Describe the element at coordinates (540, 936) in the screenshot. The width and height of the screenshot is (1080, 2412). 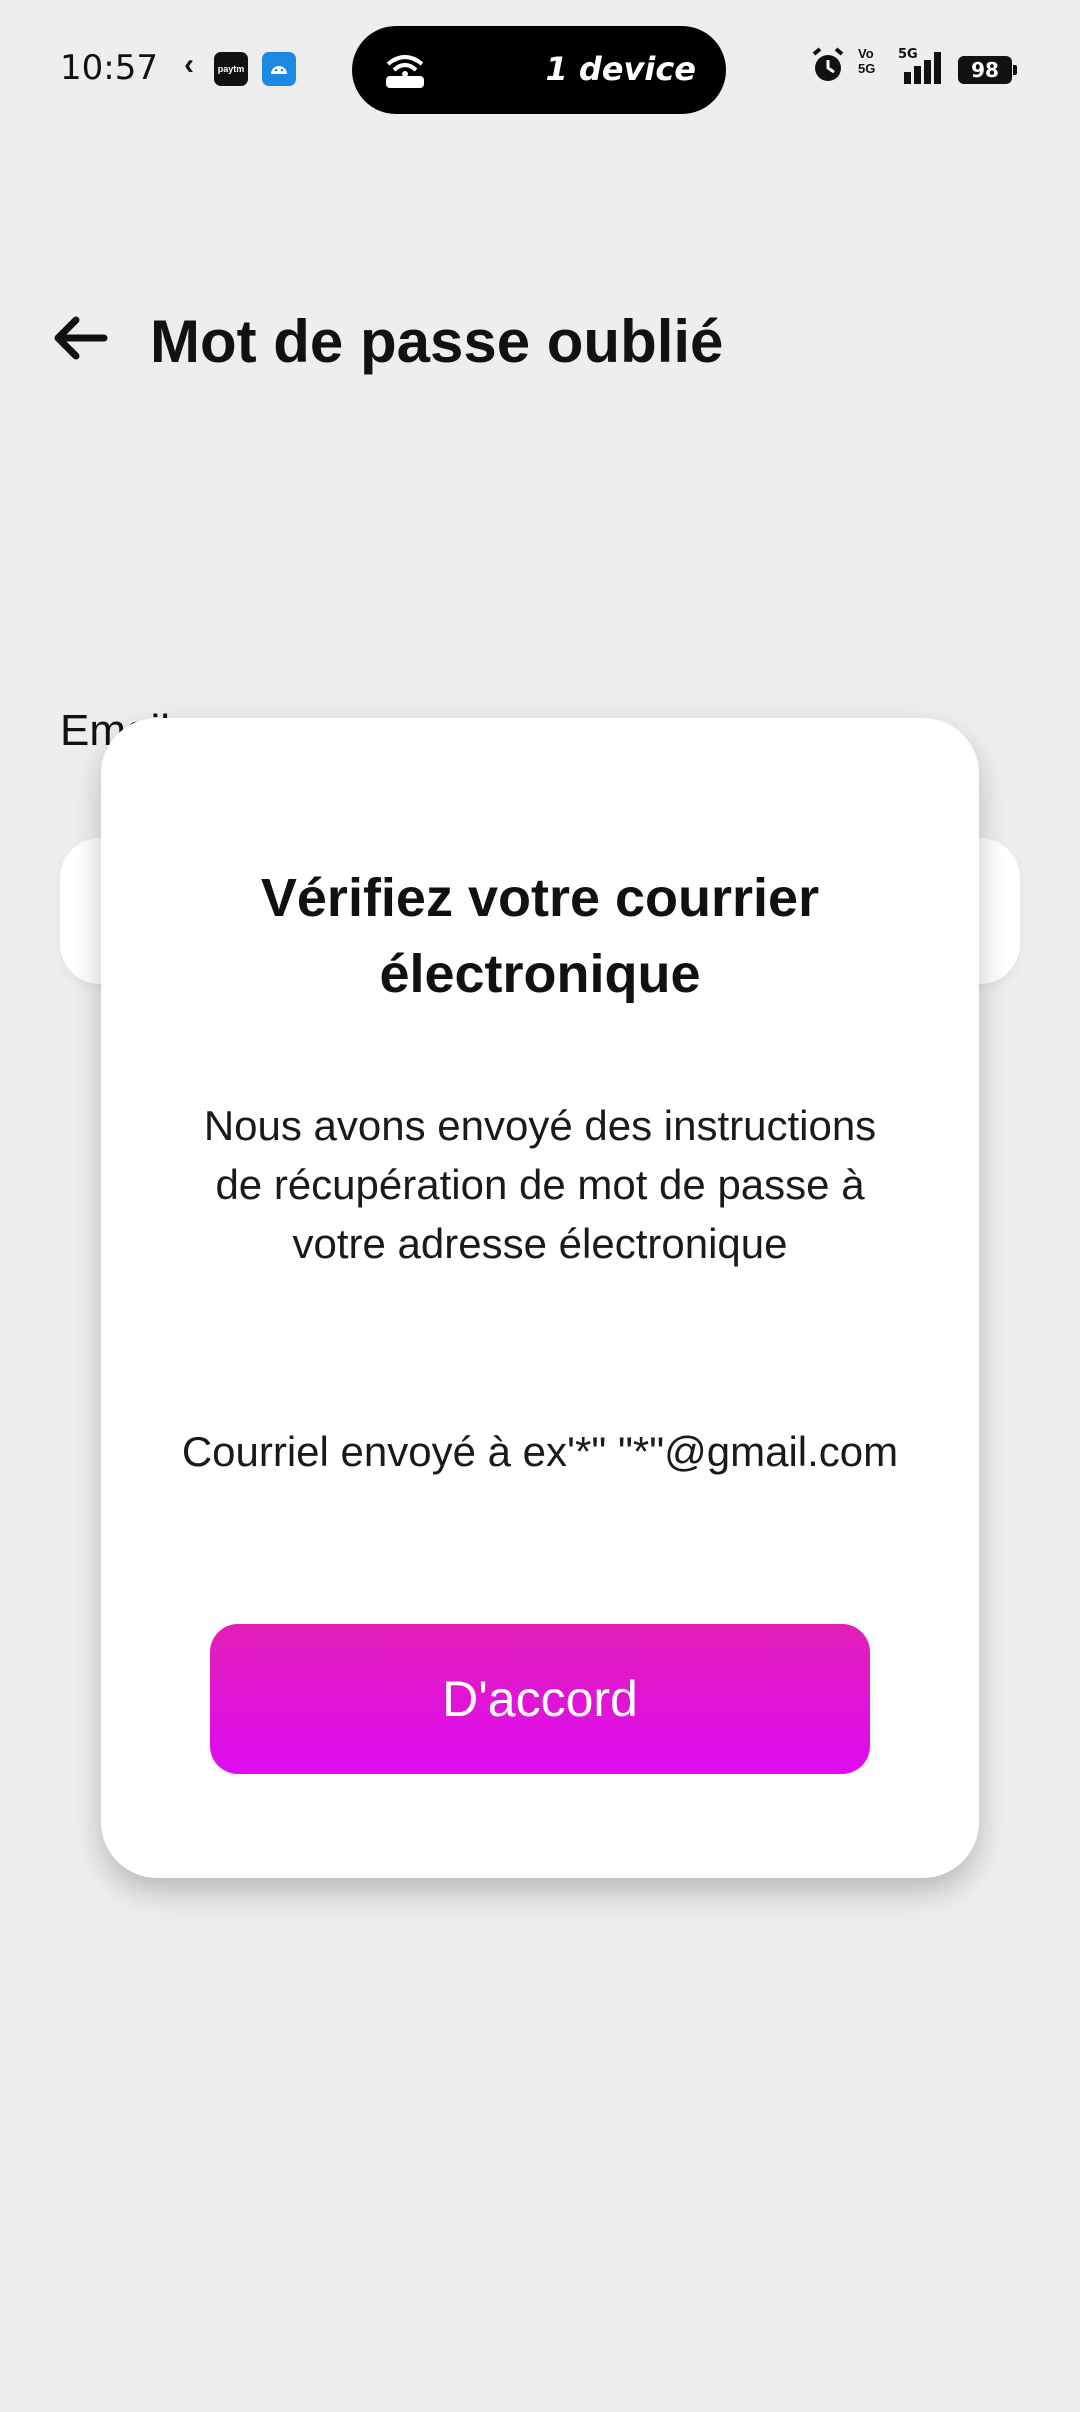
I see `dialog-title: Vérifiez votre courrier électronique` at that location.